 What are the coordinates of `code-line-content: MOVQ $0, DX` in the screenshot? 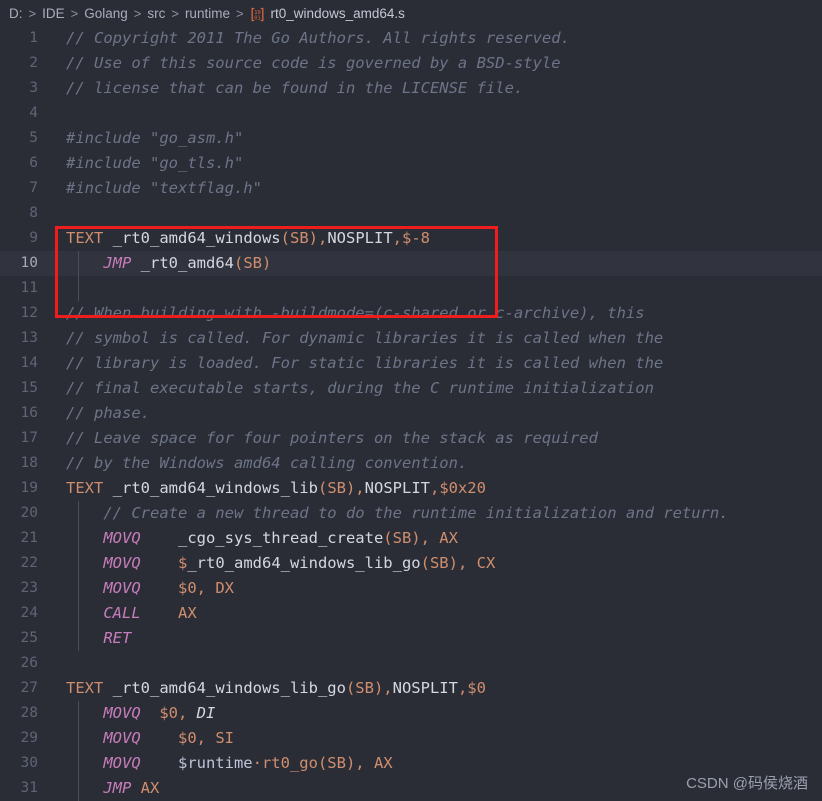 It's located at (435, 588).